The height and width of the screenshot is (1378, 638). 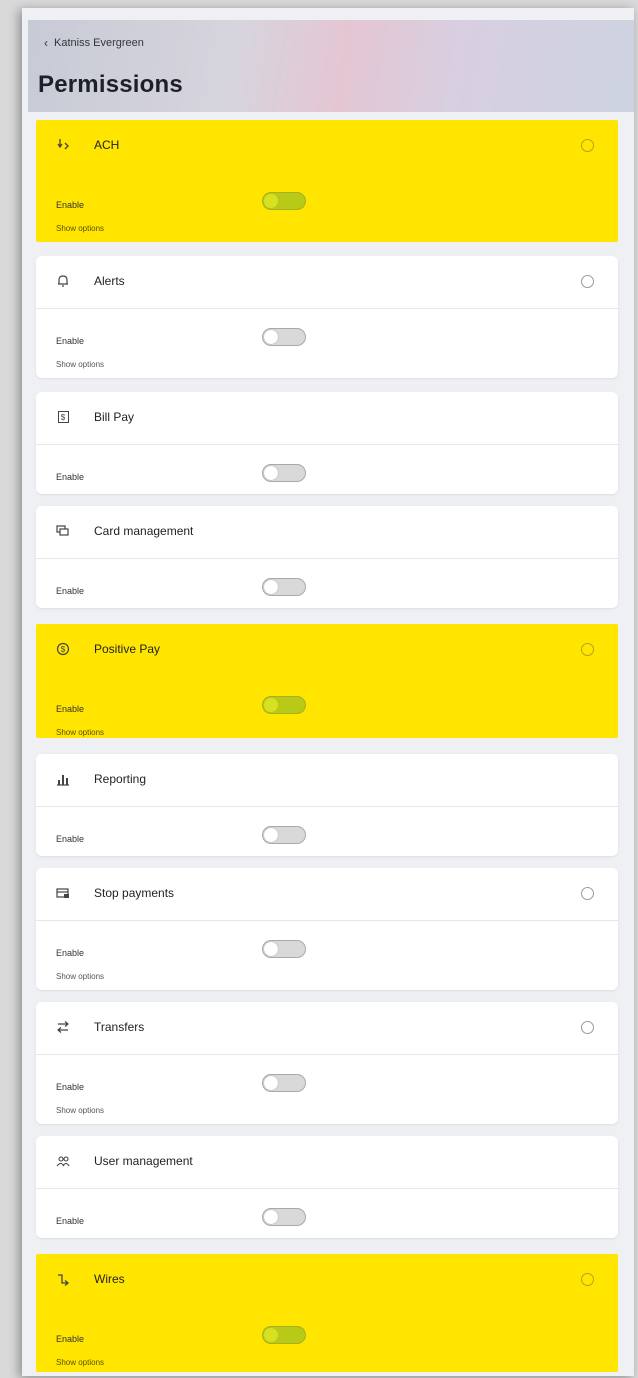 What do you see at coordinates (109, 1279) in the screenshot?
I see `card-title: Wires` at bounding box center [109, 1279].